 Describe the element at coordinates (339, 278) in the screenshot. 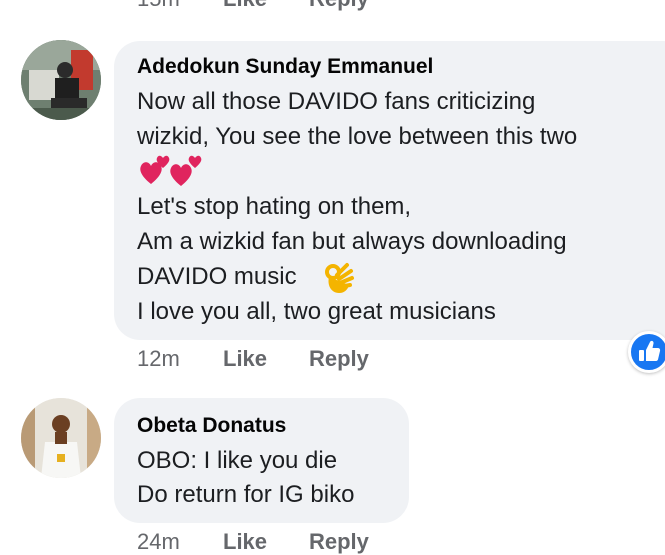

I see `ok-hand-emoji` at that location.